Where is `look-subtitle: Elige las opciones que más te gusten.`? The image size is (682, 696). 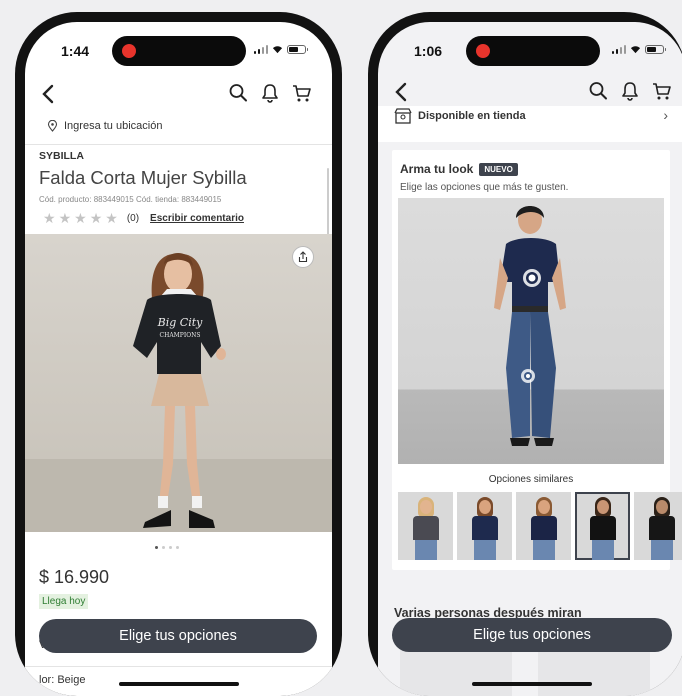
look-subtitle: Elige las opciones que más te gusten. is located at coordinates (484, 187).